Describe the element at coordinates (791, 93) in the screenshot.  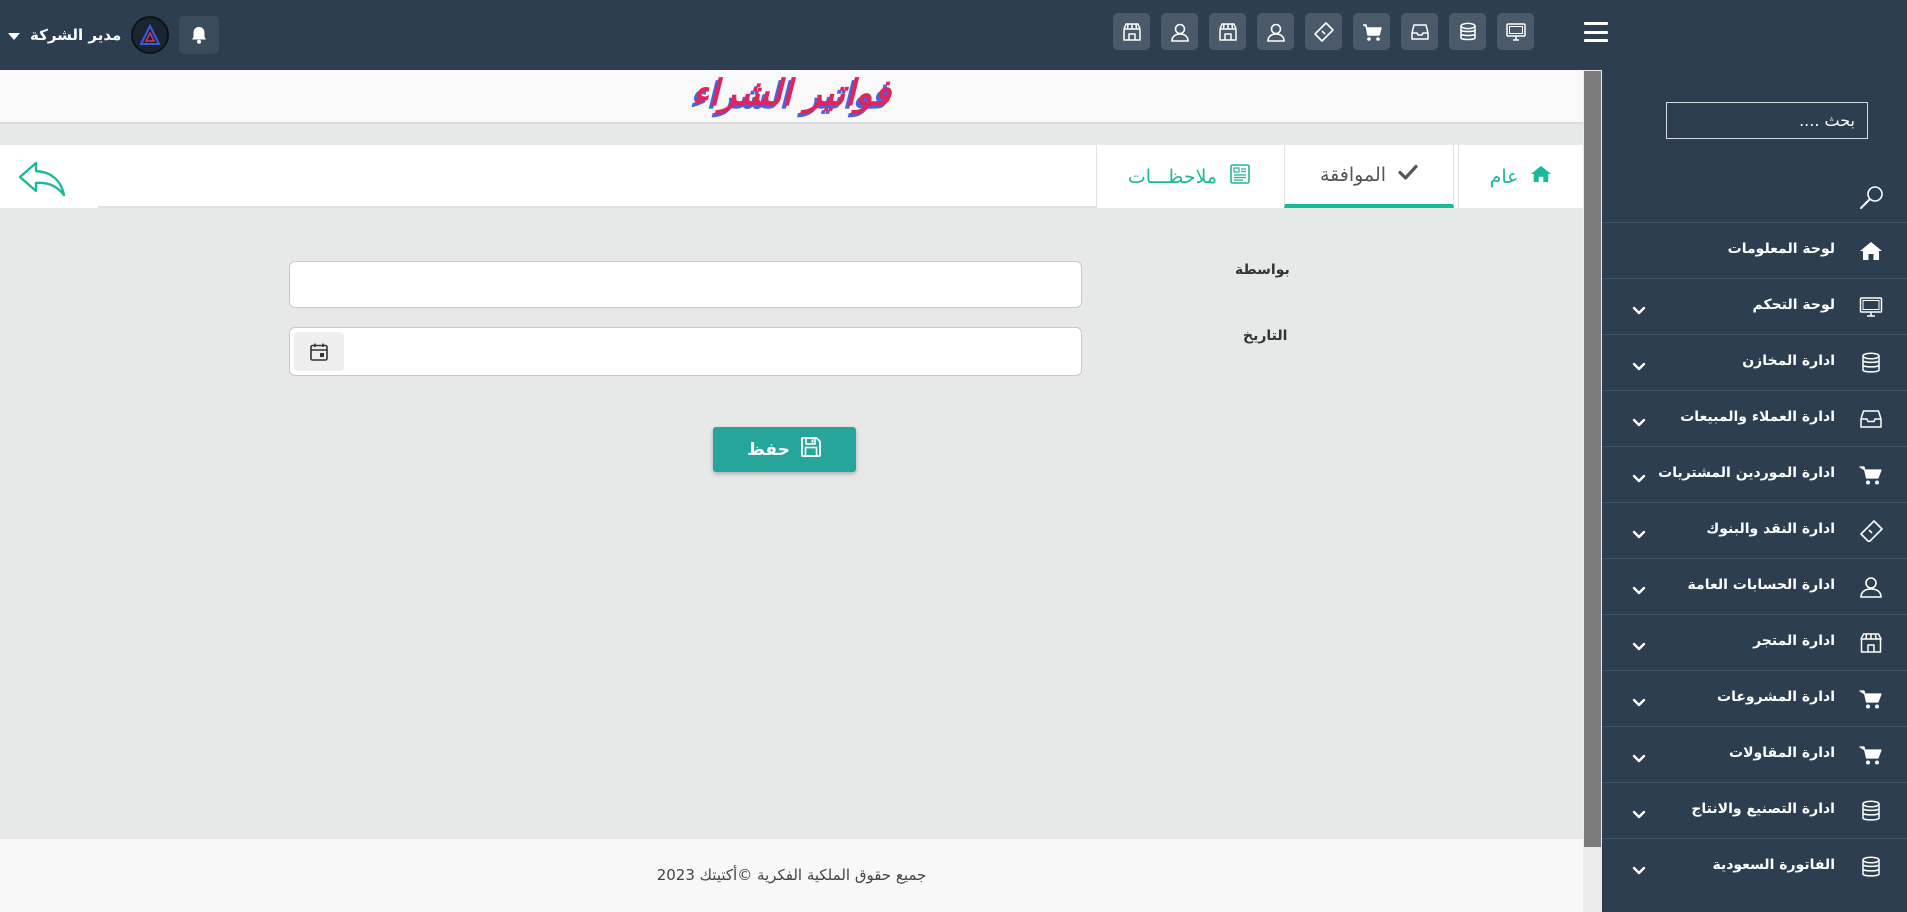
I see `page-title: فواتير الشراء` at that location.